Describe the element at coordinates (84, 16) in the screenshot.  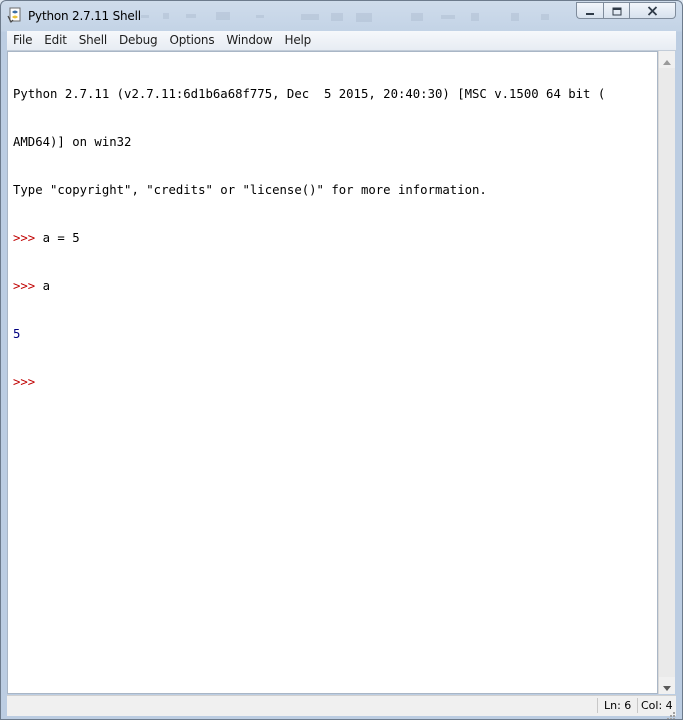
I see `window-title: Python 2.7.11 Shell` at that location.